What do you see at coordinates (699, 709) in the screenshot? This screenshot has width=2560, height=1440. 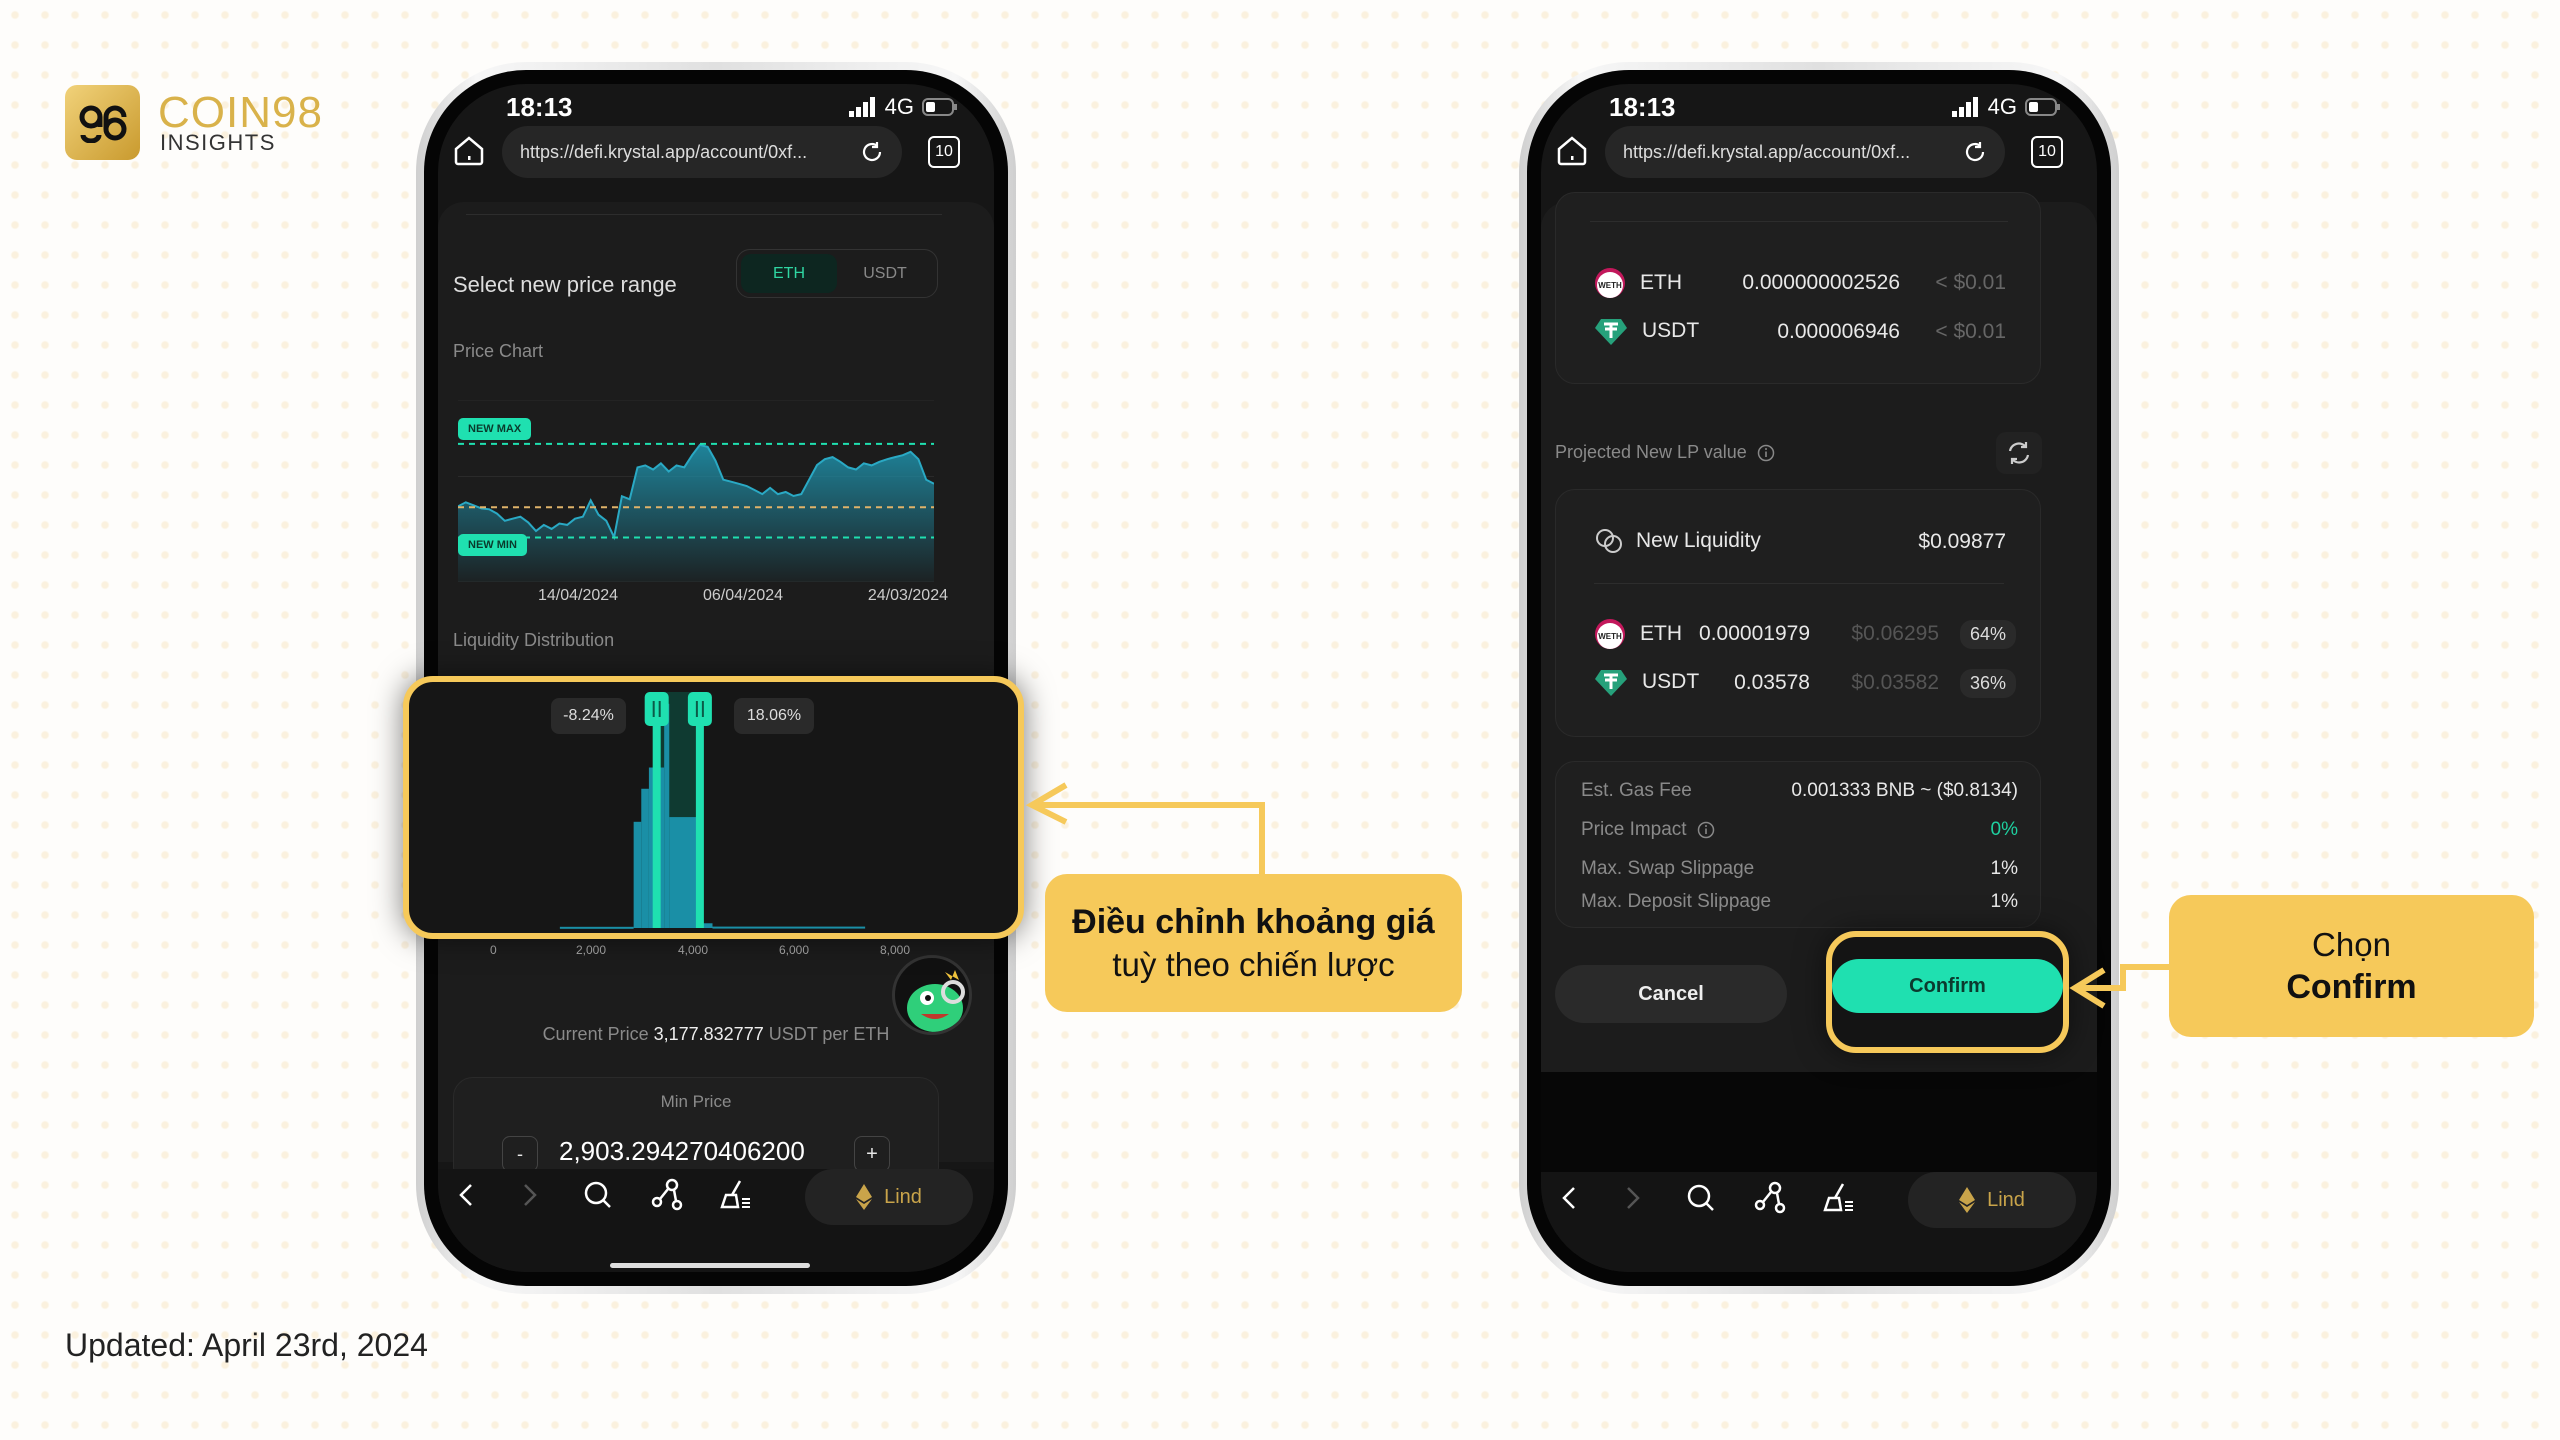 I see `range-max-handle` at bounding box center [699, 709].